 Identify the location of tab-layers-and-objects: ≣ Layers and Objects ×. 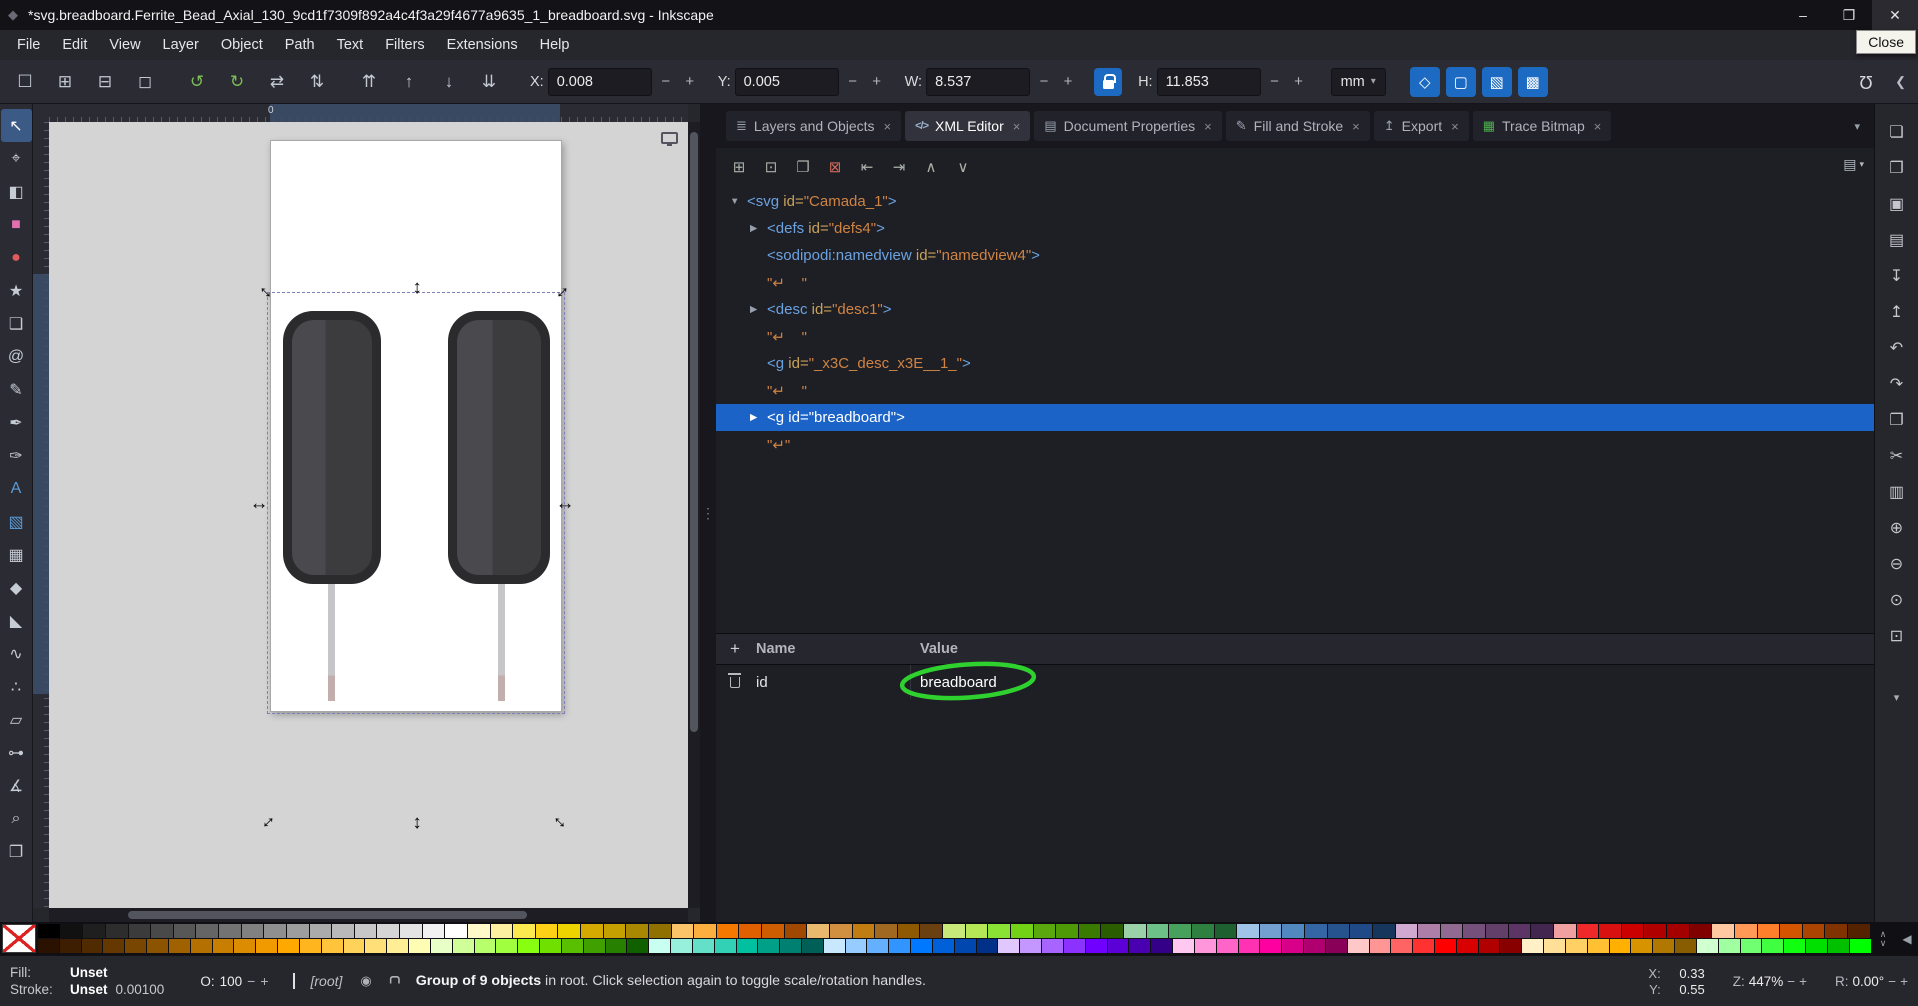
(814, 126).